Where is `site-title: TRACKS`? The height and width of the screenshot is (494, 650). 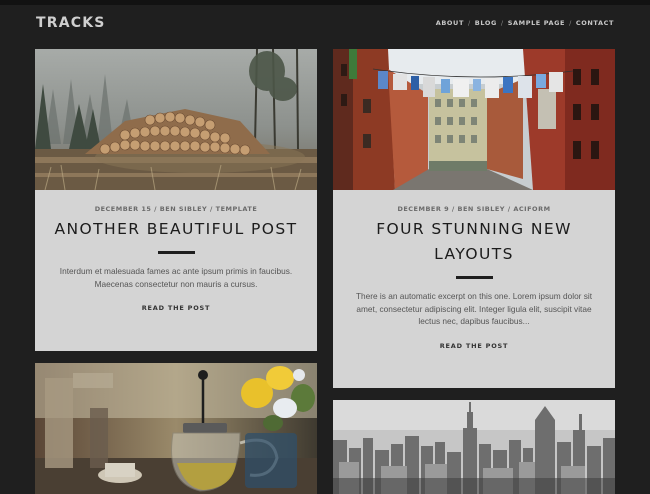 site-title: TRACKS is located at coordinates (71, 23).